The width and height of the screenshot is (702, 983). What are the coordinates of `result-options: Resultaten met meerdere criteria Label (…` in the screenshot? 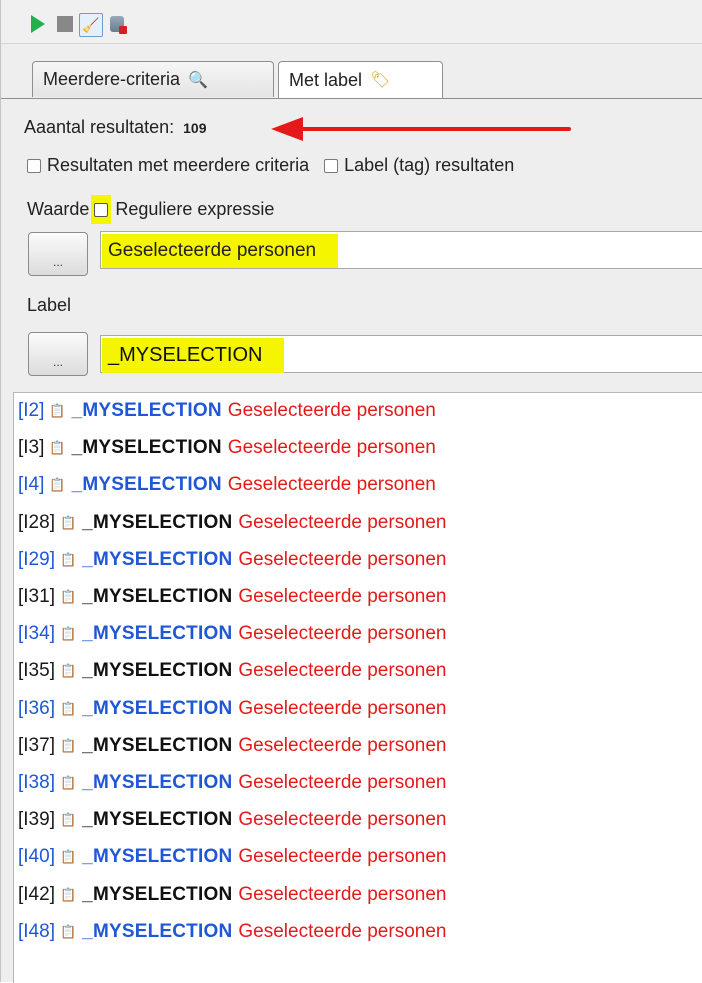 It's located at (275, 165).